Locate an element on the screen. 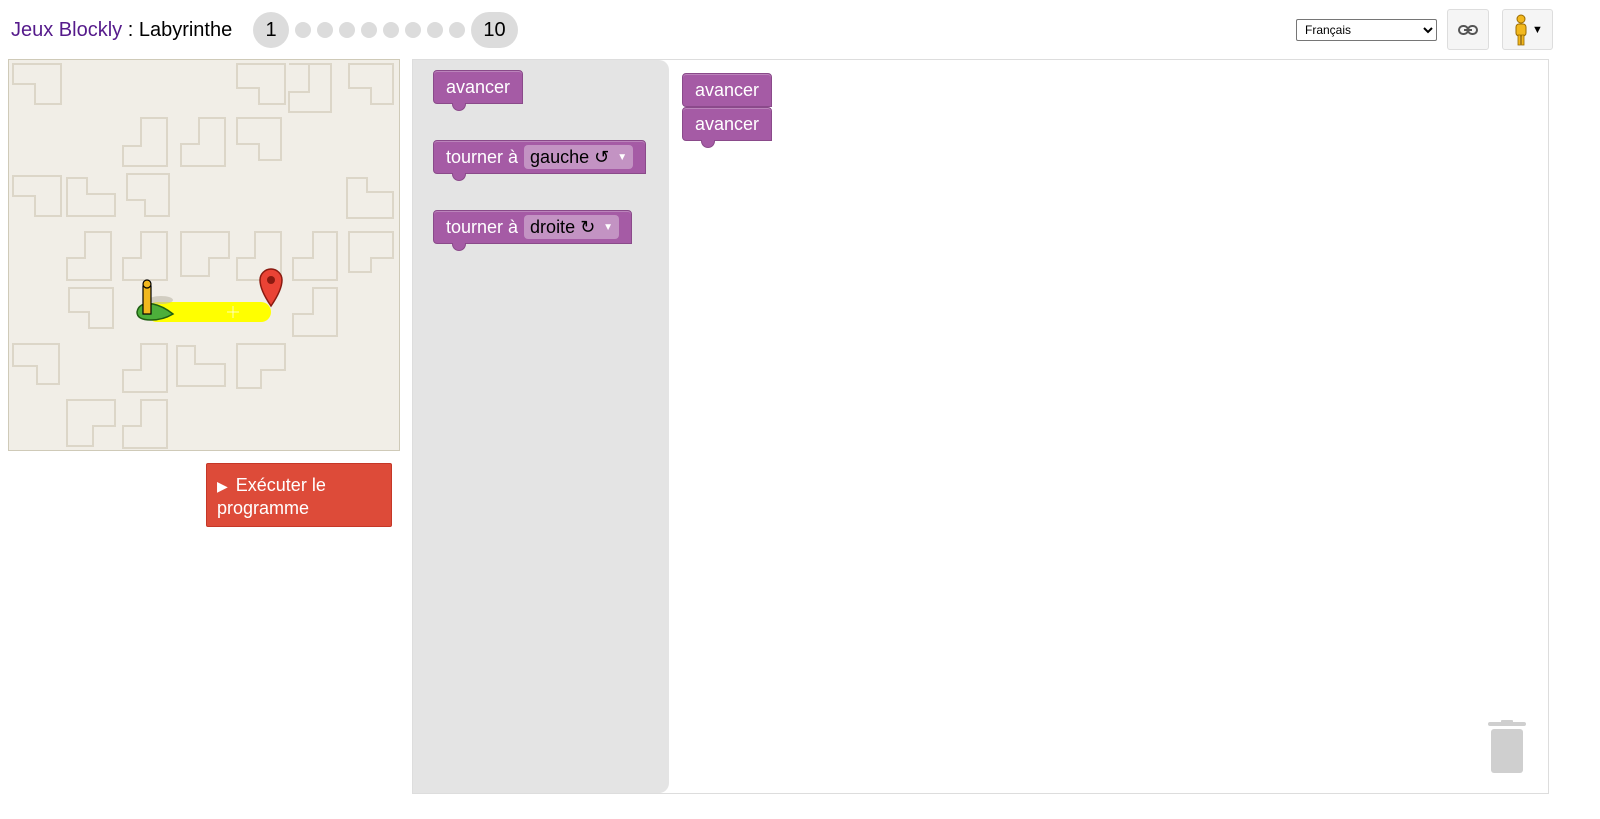  toolbox-move-forward-block: avancer is located at coordinates (478, 90).